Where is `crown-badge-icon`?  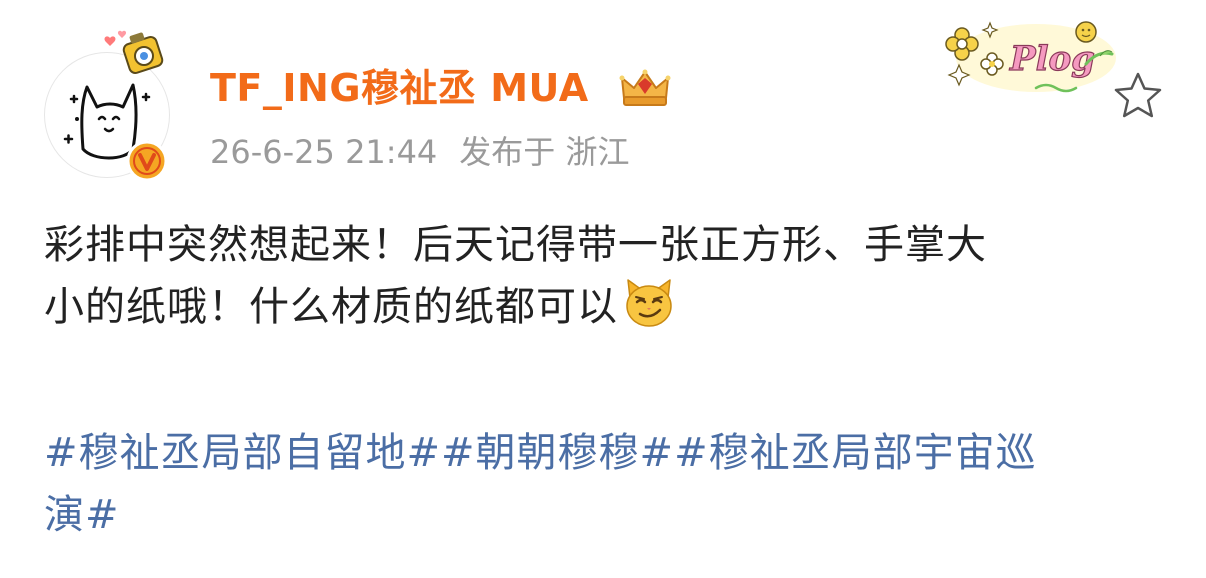 crown-badge-icon is located at coordinates (645, 89).